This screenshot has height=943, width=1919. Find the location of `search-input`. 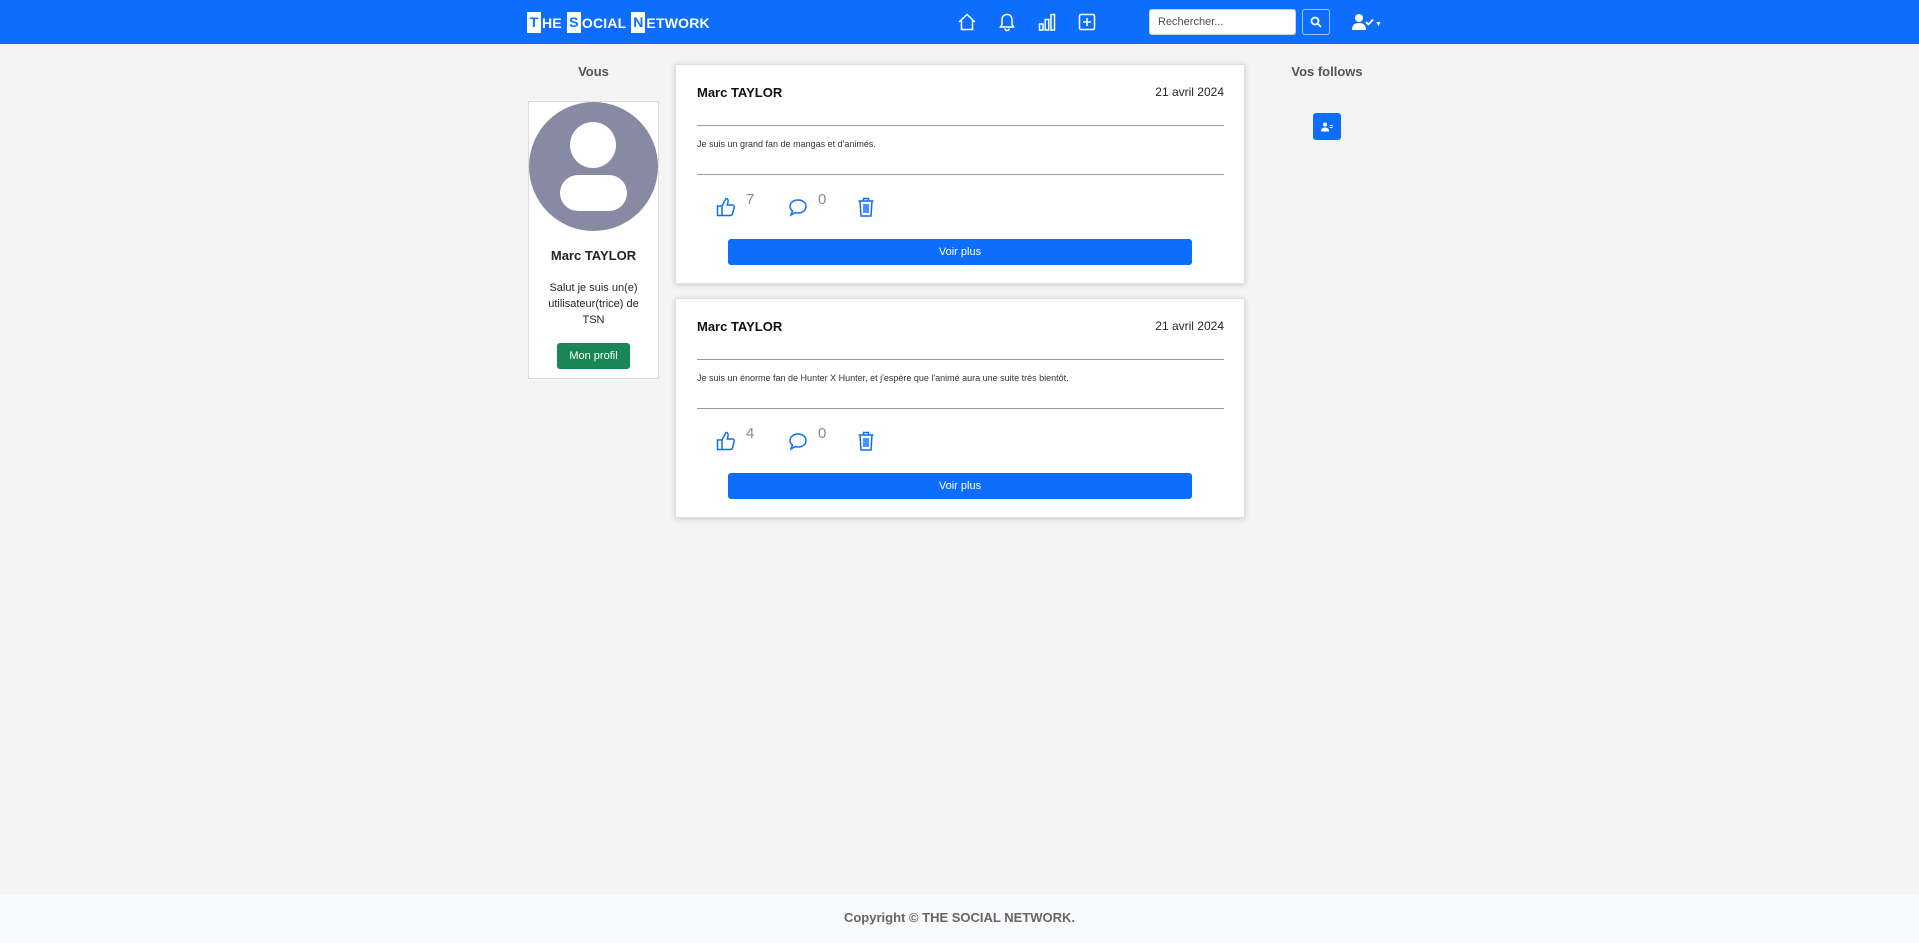

search-input is located at coordinates (1222, 22).